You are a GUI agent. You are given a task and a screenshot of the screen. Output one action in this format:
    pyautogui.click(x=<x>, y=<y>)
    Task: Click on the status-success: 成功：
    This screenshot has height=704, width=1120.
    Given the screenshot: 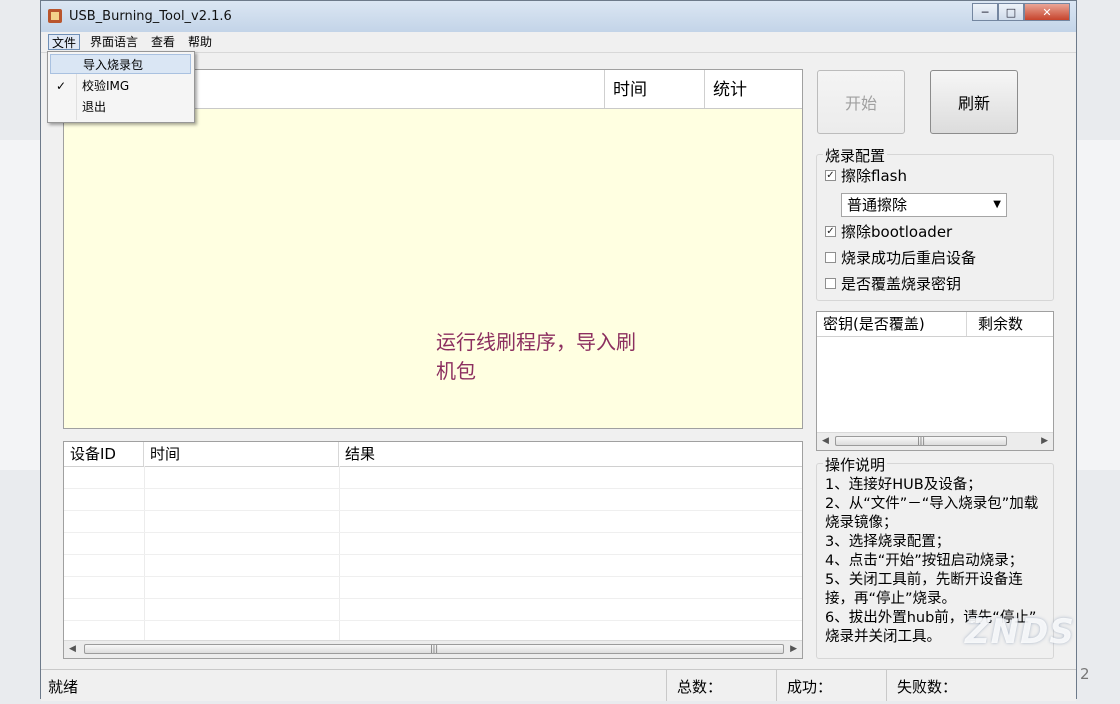 What is the action you would take?
    pyautogui.click(x=831, y=685)
    